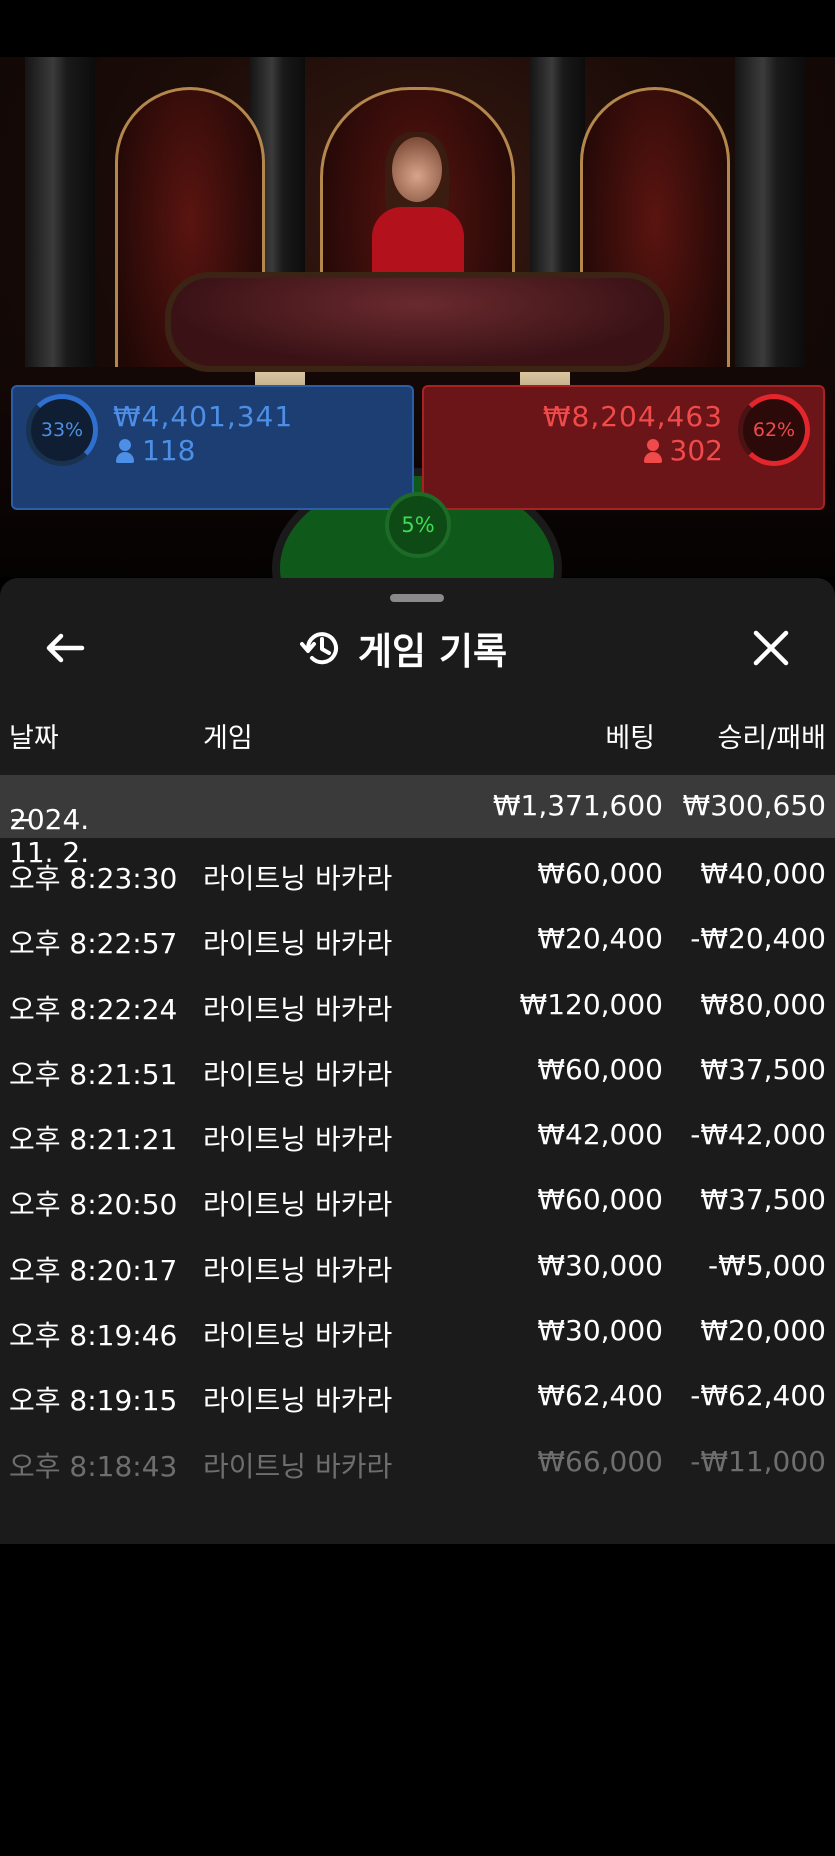 The width and height of the screenshot is (835, 1856). I want to click on history-row: 오후 8:19:46 라이트닝 바카라 ₩30,000 ₩20,000, so click(417, 1327).